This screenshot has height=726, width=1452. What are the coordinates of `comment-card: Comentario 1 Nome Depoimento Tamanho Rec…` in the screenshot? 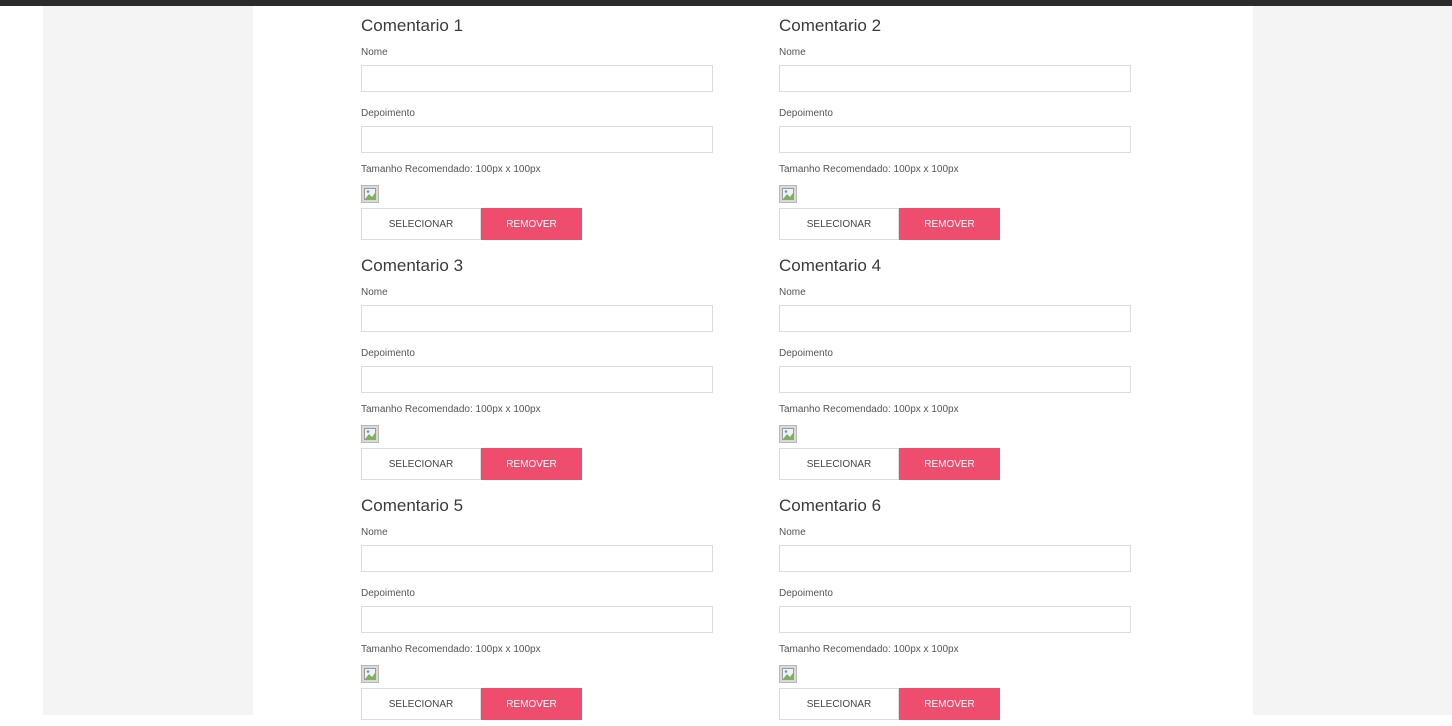 It's located at (537, 126).